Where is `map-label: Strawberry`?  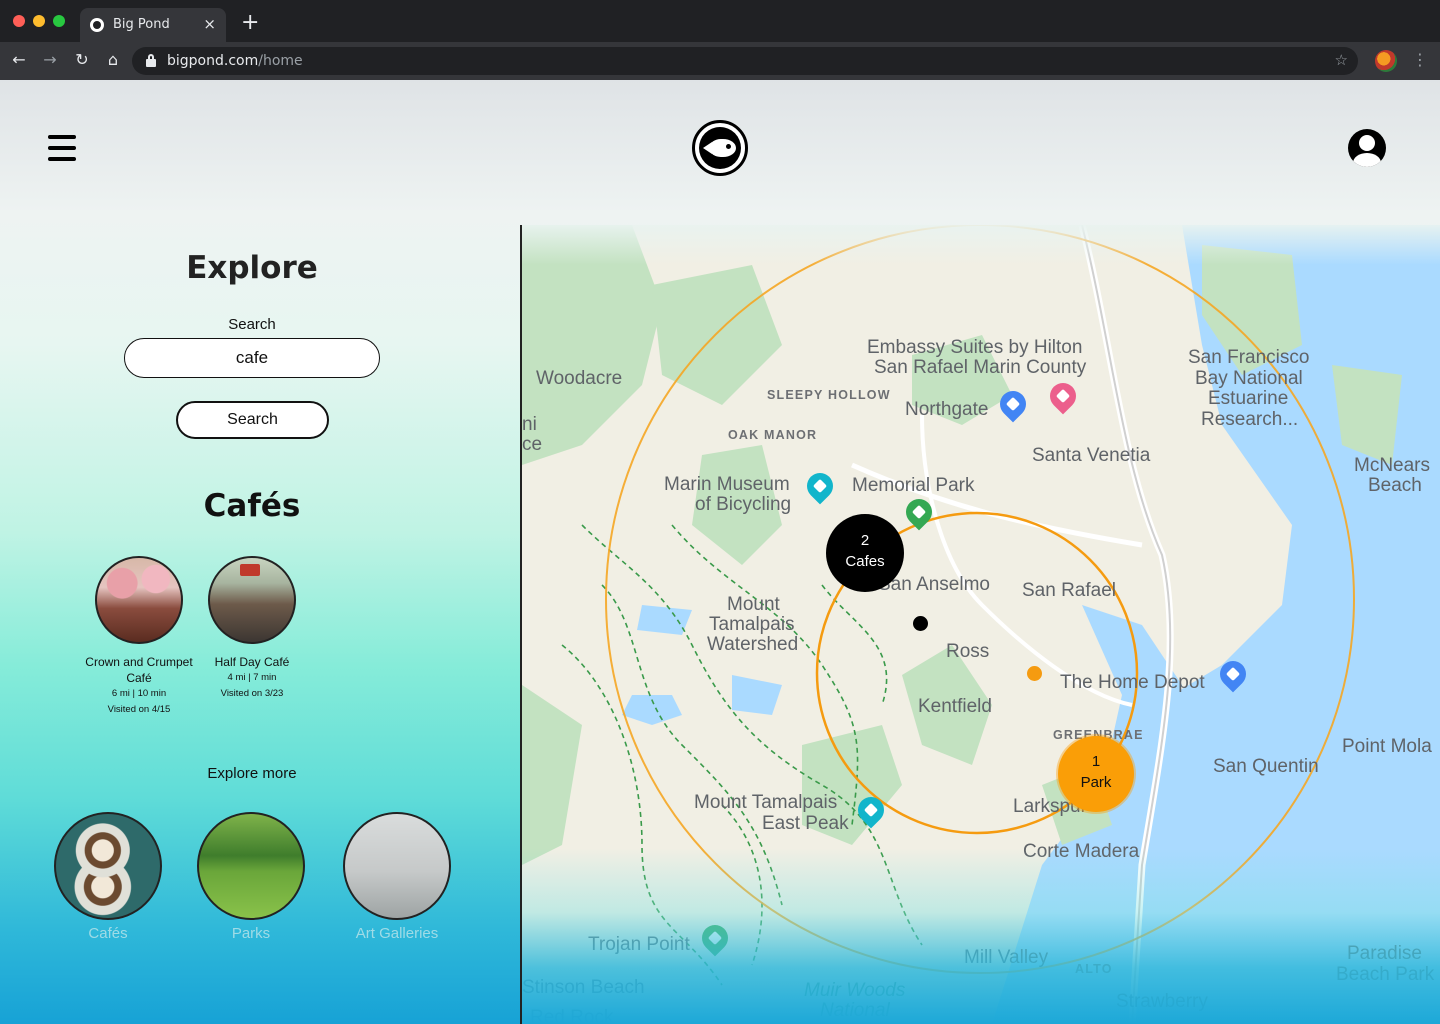 map-label: Strawberry is located at coordinates (1162, 1001).